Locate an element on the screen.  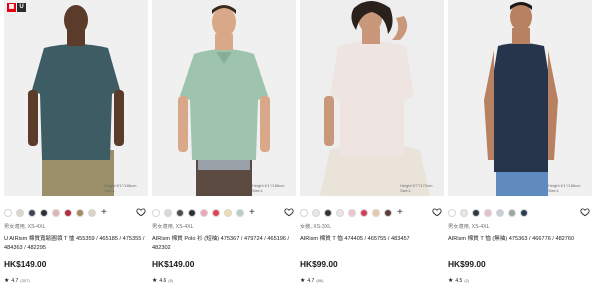
product-rating: ★ 4.6 (5) is located at coordinates (163, 281).